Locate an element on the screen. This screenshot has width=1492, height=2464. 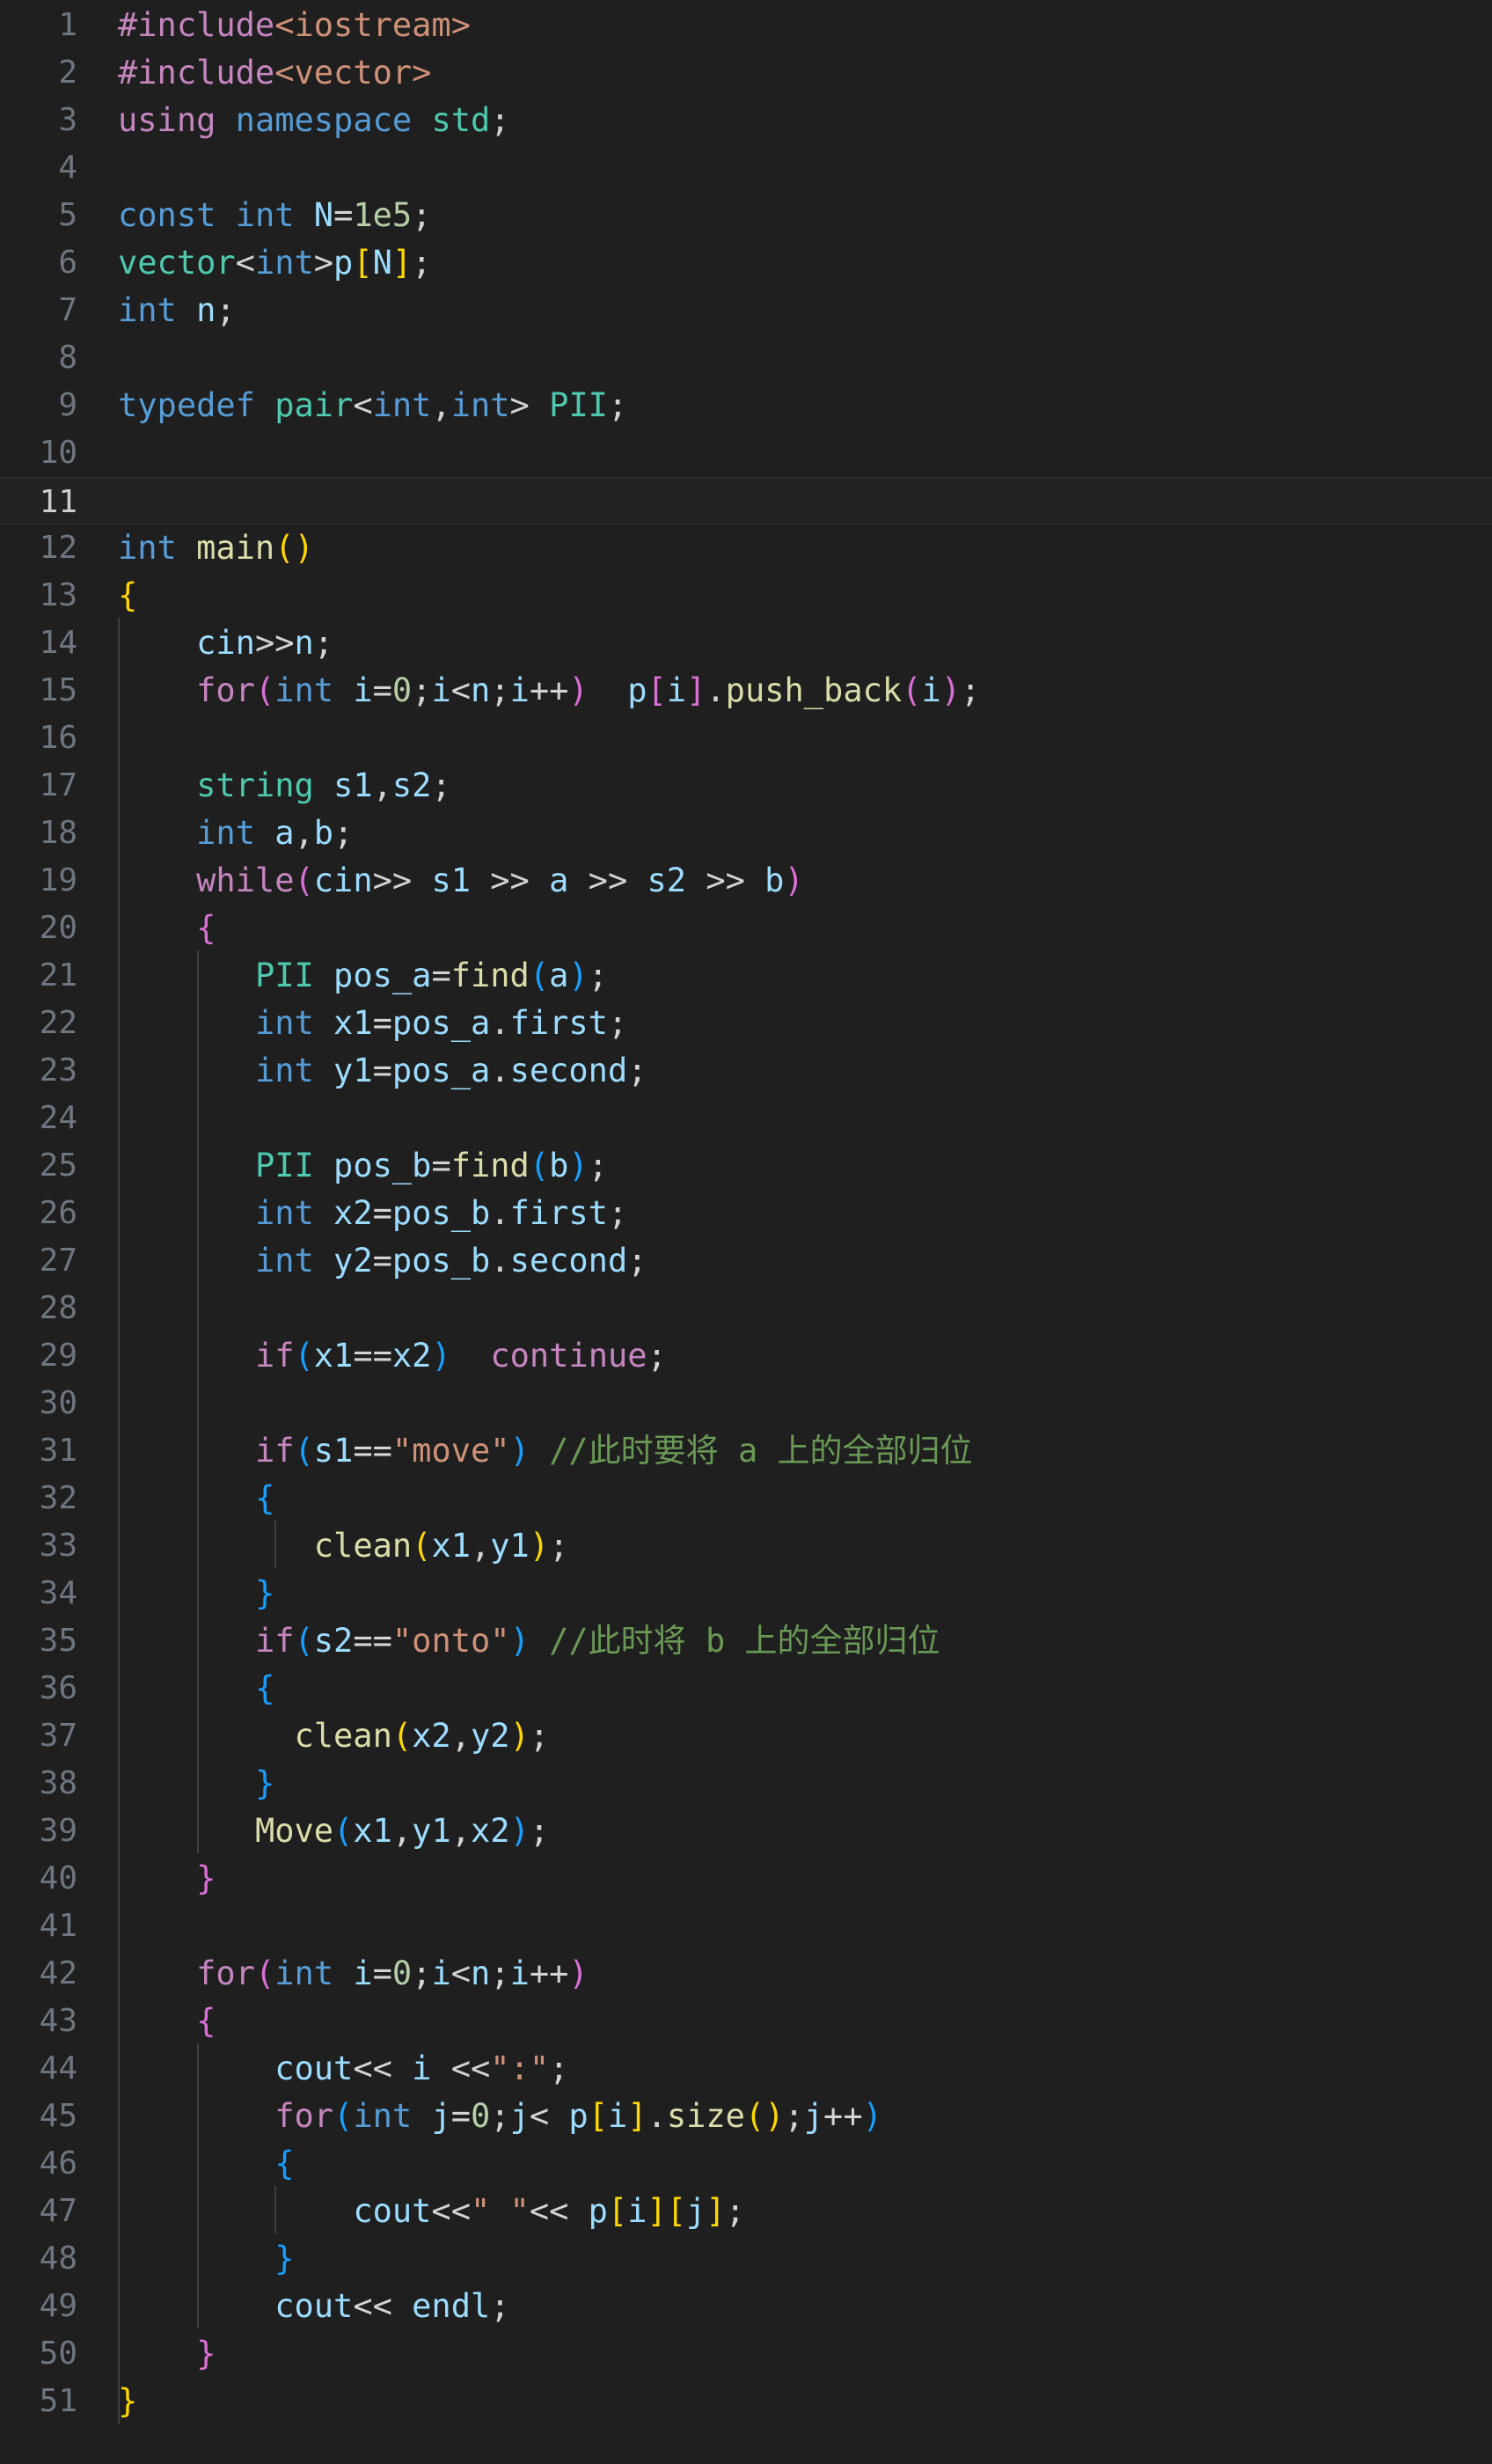
code-line: 12 int main() is located at coordinates (746, 548).